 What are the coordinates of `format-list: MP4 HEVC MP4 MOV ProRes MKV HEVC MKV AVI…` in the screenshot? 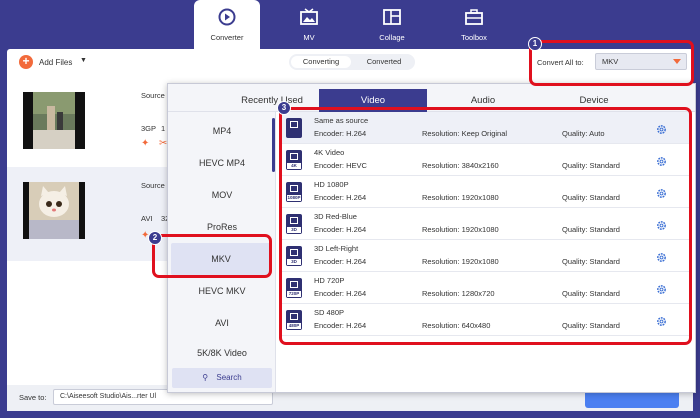 It's located at (222, 252).